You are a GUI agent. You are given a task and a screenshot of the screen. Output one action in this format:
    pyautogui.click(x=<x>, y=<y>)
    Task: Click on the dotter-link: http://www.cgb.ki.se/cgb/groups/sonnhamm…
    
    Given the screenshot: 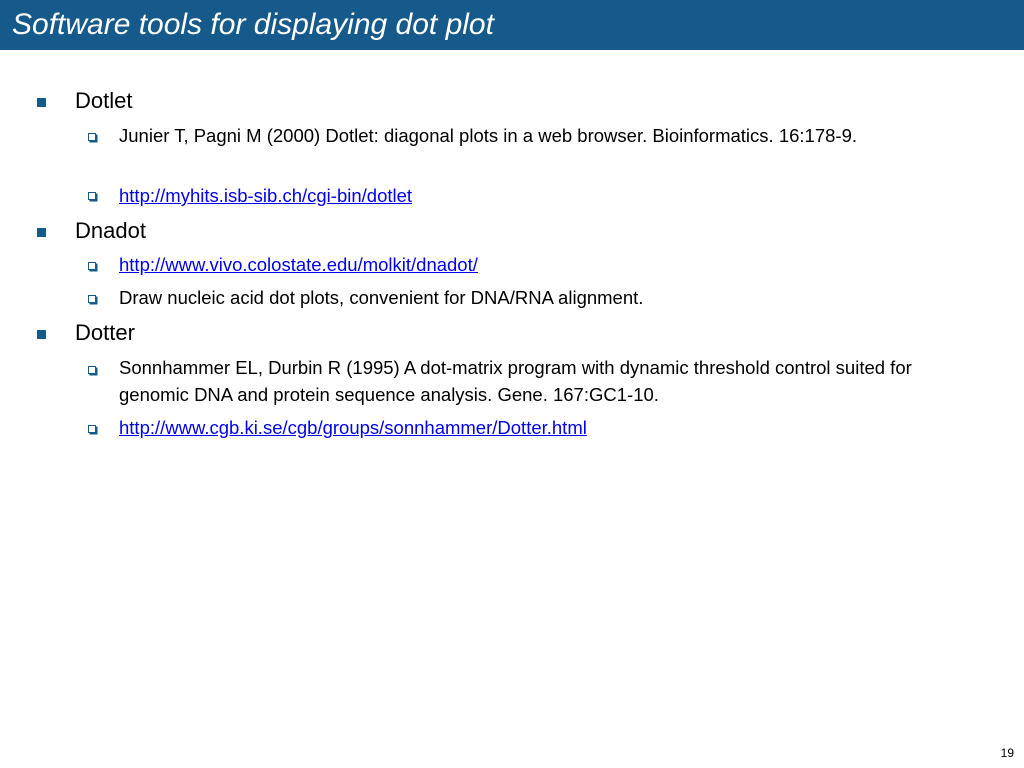 What is the action you would take?
    pyautogui.click(x=353, y=427)
    